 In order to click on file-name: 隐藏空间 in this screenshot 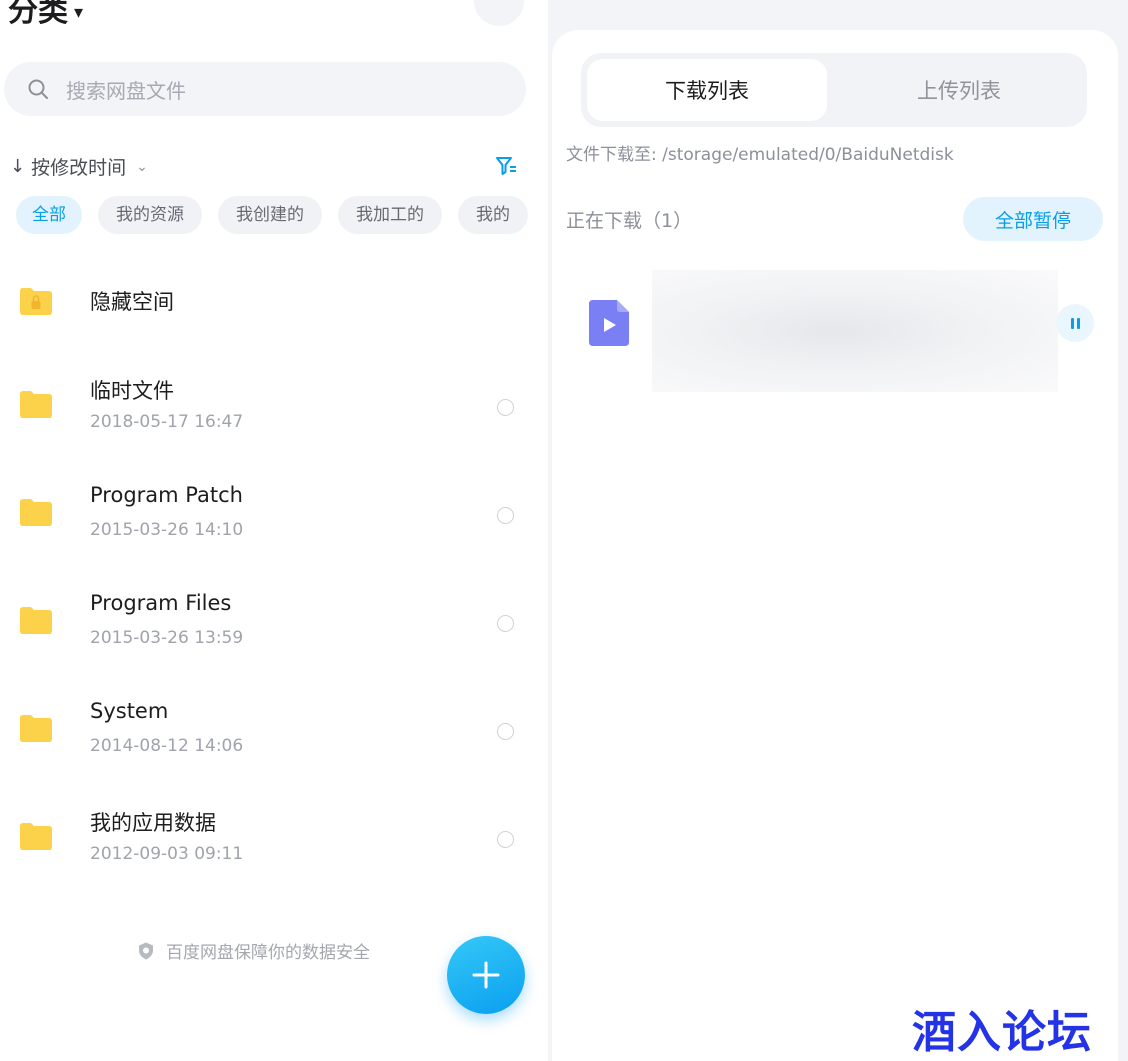, I will do `click(132, 302)`.